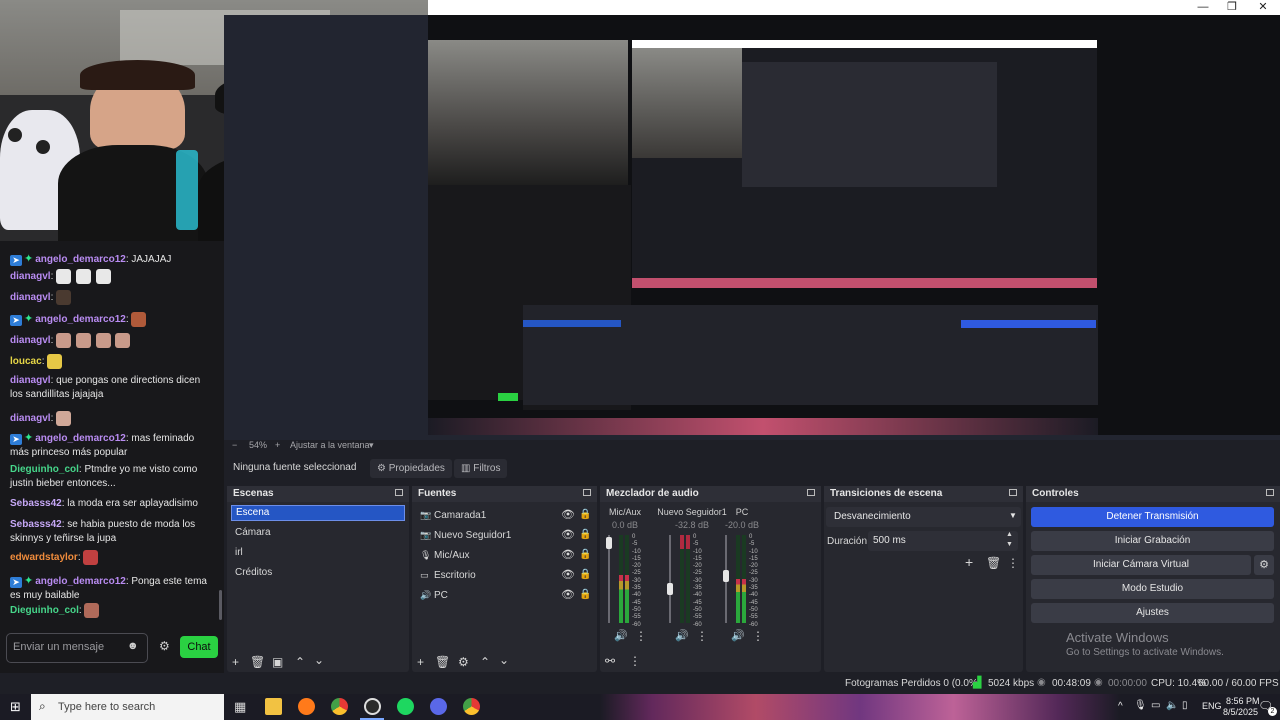 The image size is (1280, 720). I want to click on chat-scrollbar, so click(220, 605).